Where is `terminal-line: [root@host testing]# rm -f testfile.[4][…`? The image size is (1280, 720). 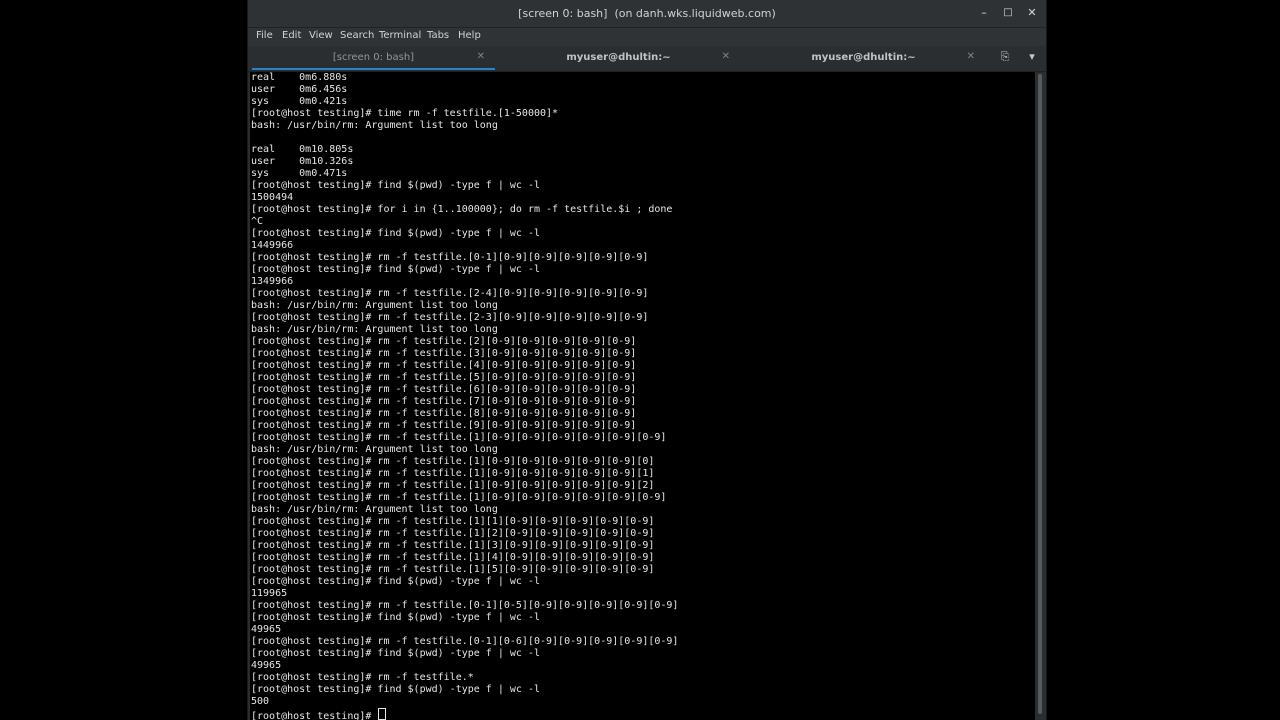 terminal-line: [root@host testing]# rm -f testfile.[4][… is located at coordinates (444, 365).